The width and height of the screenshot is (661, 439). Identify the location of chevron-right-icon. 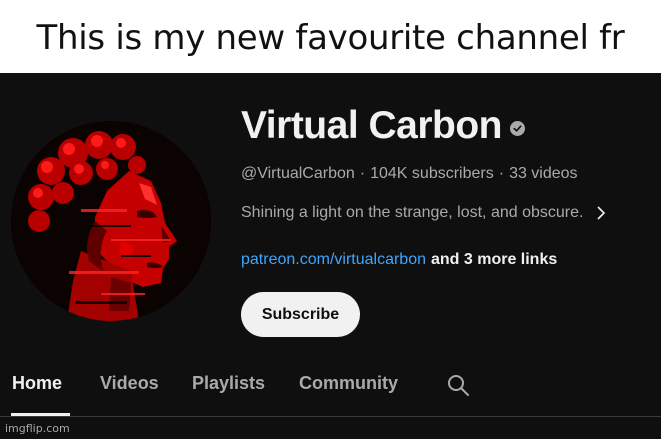
(601, 213).